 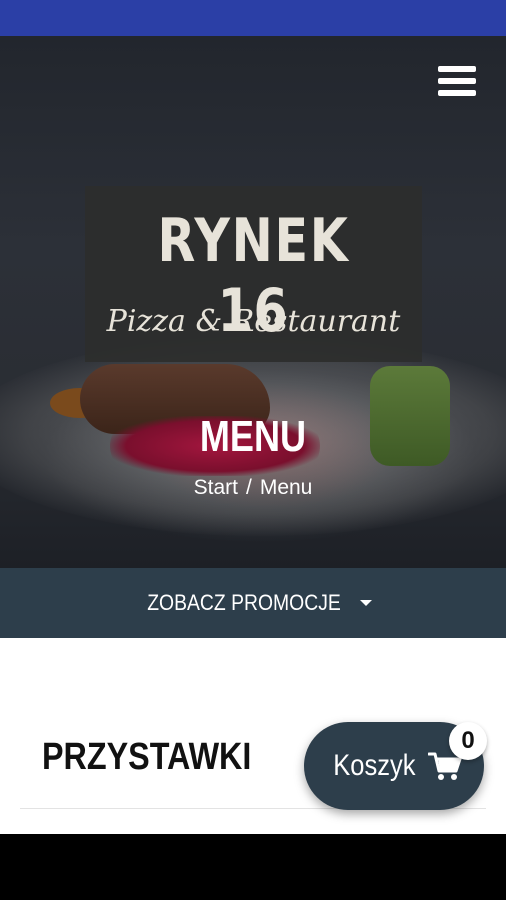 What do you see at coordinates (253, 488) in the screenshot?
I see `breadcrumb: Start / Menu` at bounding box center [253, 488].